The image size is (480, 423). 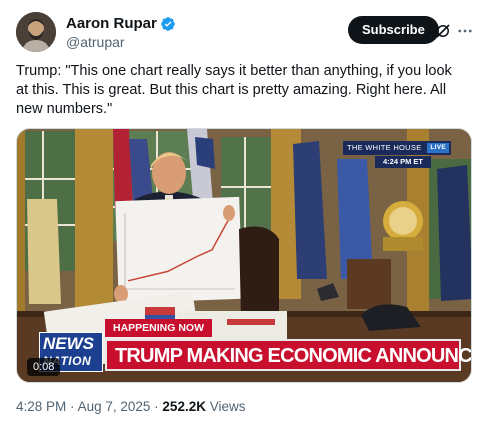 I want to click on video-duration: 0:08, so click(x=44, y=367).